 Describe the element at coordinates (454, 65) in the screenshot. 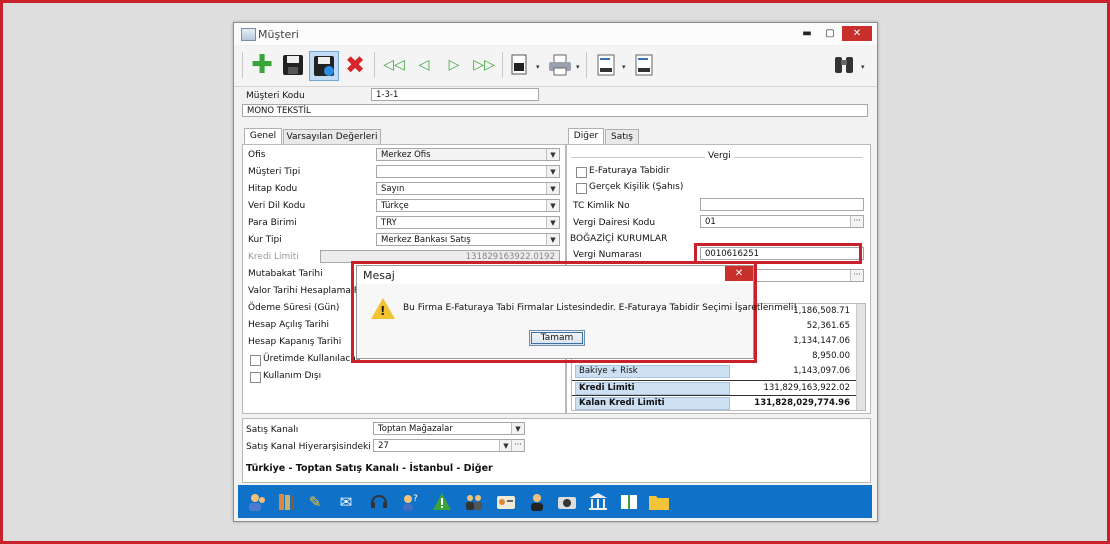

I see `next-icon: ▷` at that location.